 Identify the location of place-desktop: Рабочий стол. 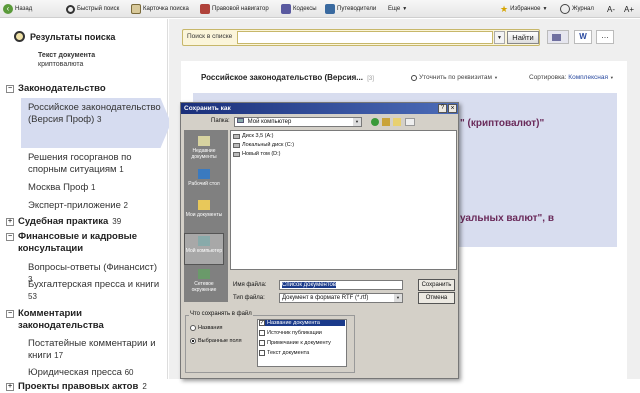
(204, 183).